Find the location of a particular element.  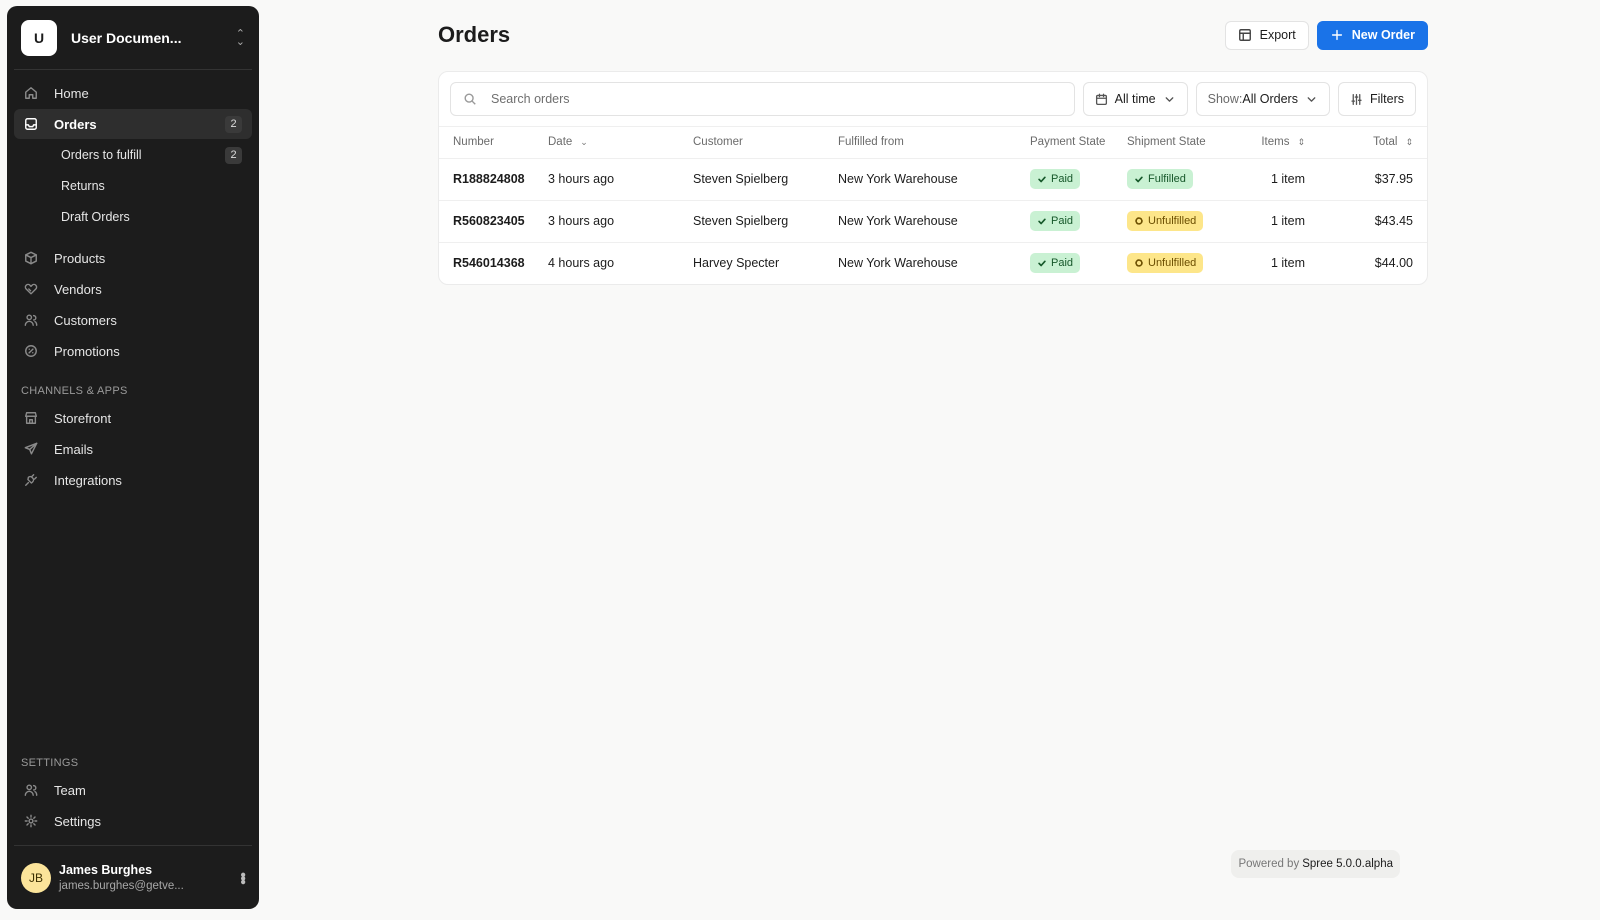

column-header-date-label: Date is located at coordinates (560, 142).